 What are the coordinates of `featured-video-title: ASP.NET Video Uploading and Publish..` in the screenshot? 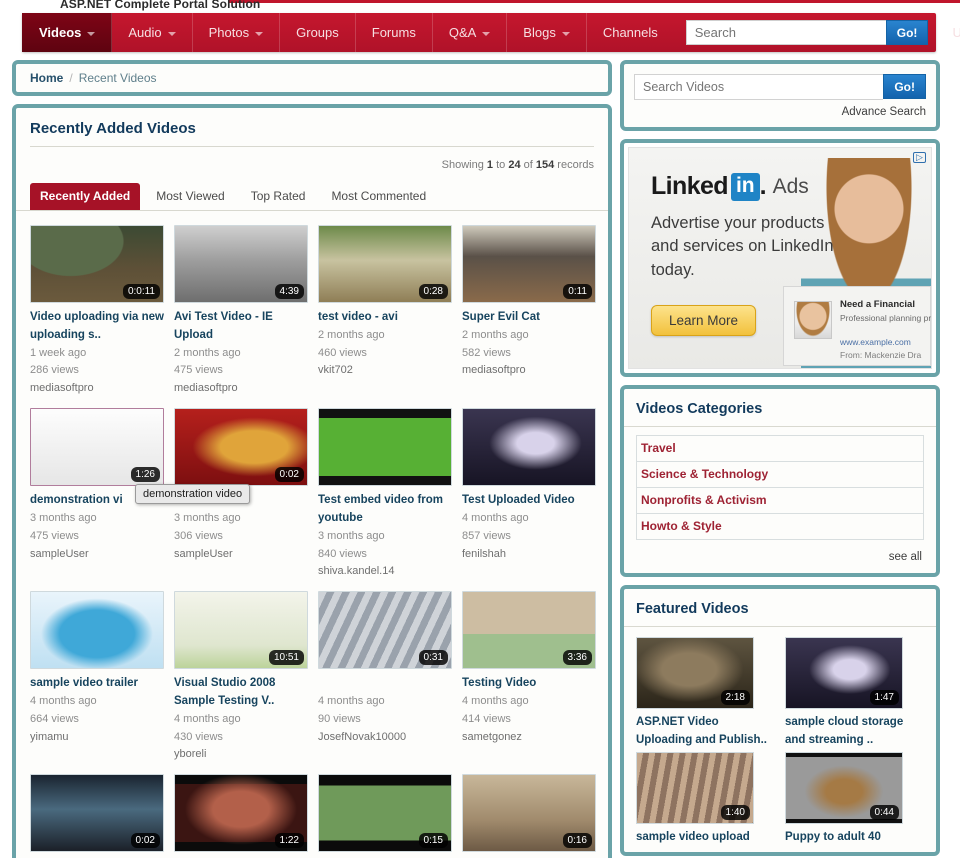 It's located at (705, 732).